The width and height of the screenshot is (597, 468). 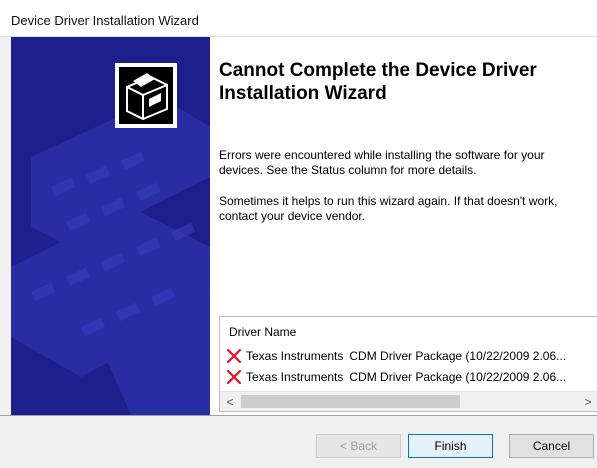 I want to click on window-title: Device Driver Installation Wizard, so click(x=105, y=20).